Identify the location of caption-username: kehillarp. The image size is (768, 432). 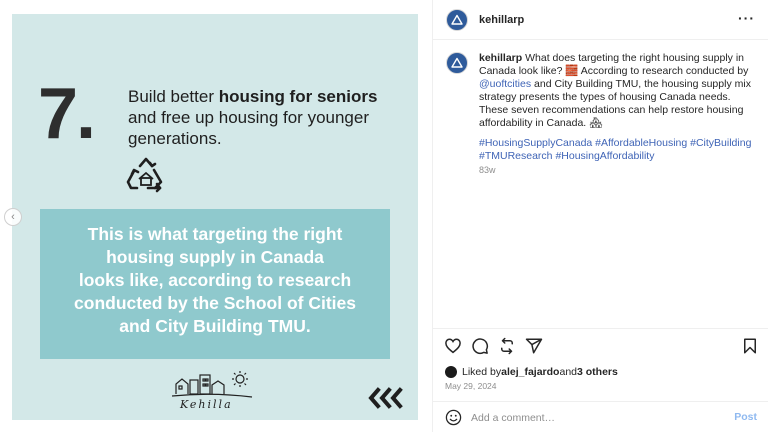
(500, 58).